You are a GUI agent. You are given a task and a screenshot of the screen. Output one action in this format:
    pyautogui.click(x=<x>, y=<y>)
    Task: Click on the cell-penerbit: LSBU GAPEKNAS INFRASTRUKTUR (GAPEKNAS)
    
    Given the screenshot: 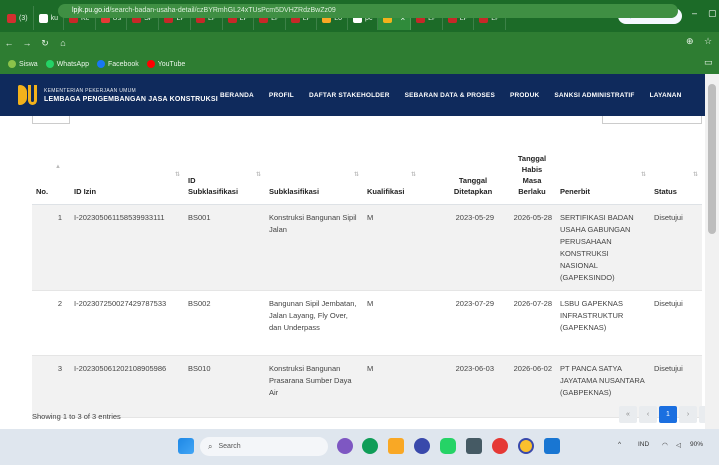 What is the action you would take?
    pyautogui.click(x=603, y=323)
    